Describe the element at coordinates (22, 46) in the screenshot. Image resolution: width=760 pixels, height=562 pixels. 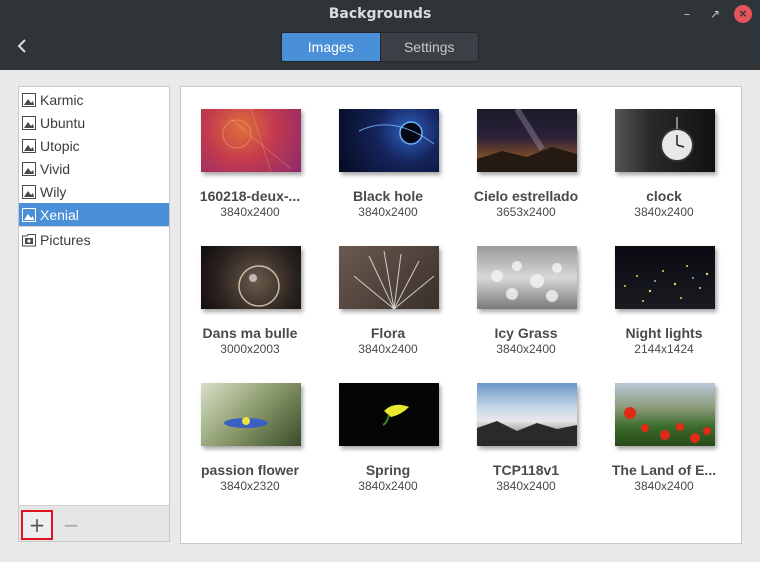
I see `back-arrow-icon` at that location.